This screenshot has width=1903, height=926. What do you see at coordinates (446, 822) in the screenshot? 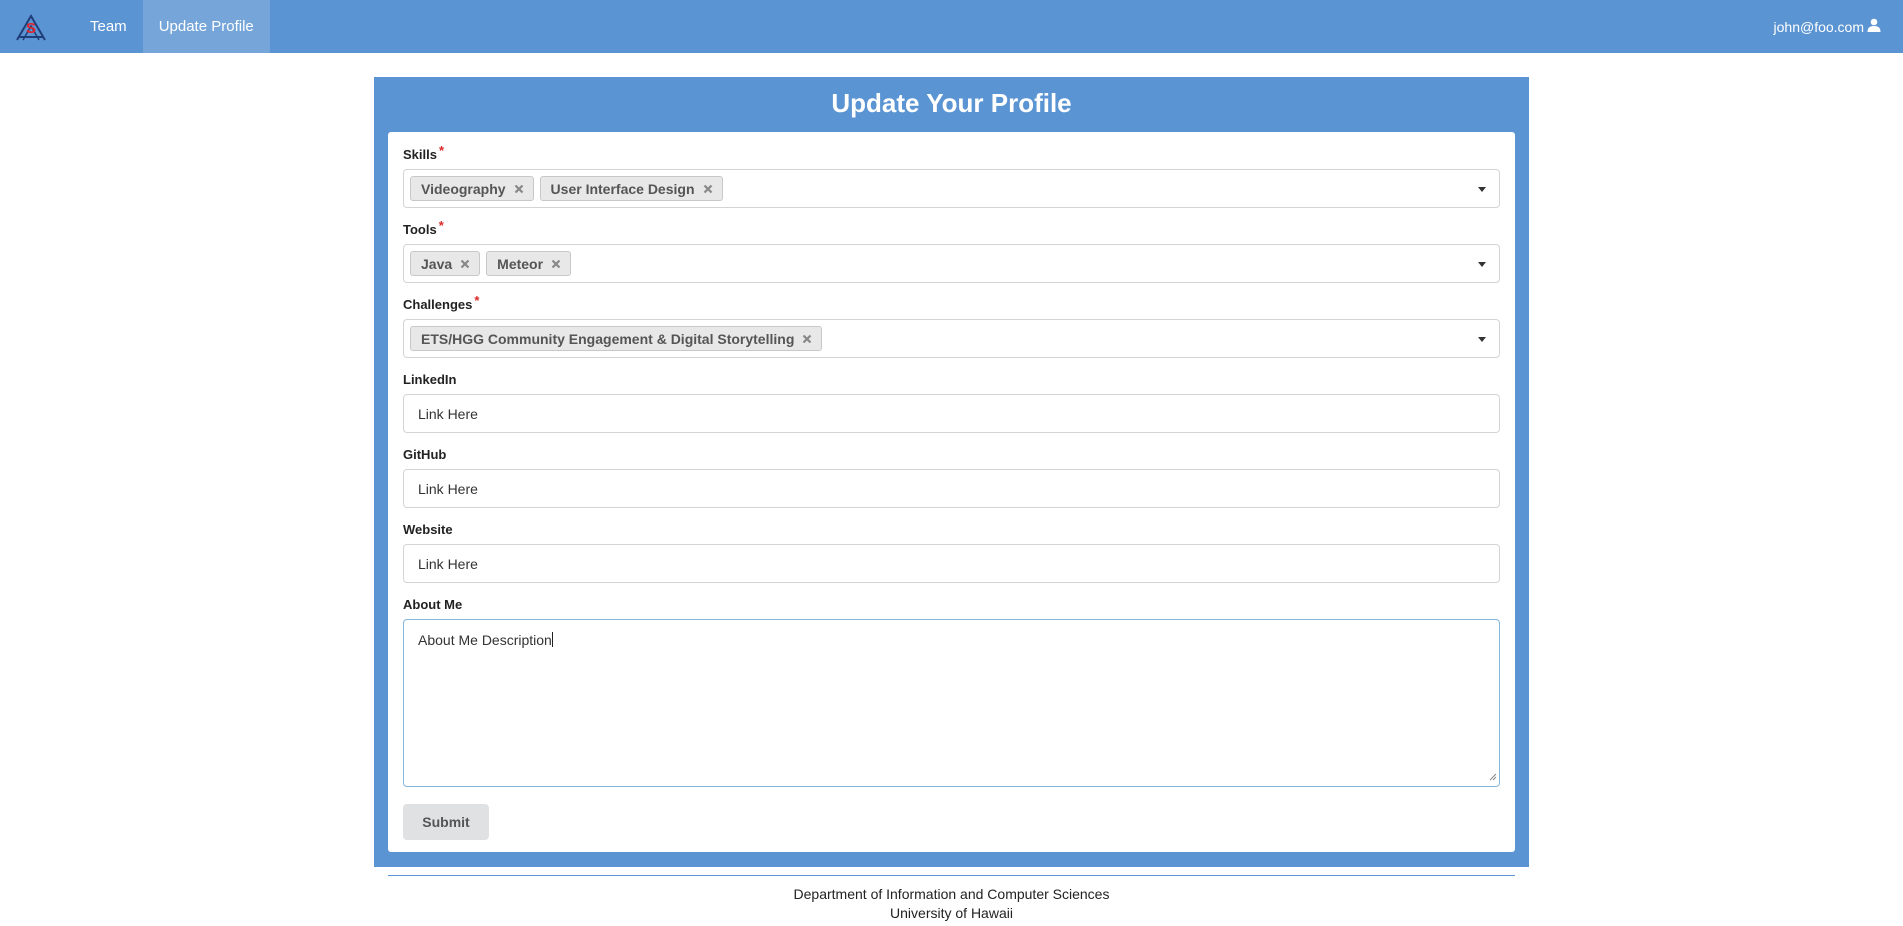
I see `submit-button: Submit` at bounding box center [446, 822].